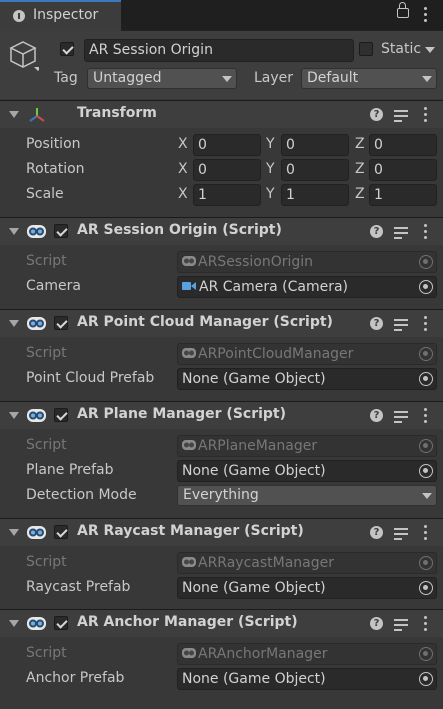  Describe the element at coordinates (333, 78) in the screenshot. I see `layer-value: Default` at that location.